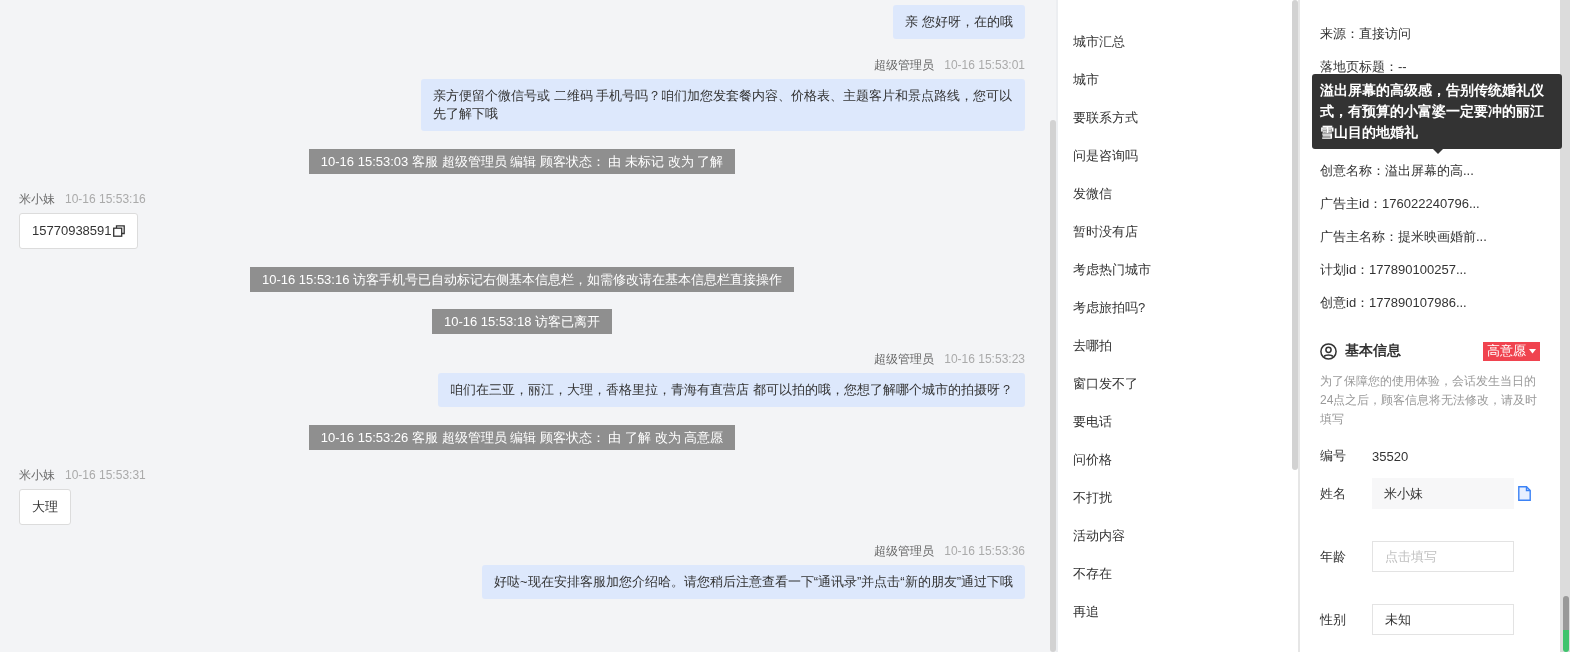 This screenshot has height=652, width=1570. I want to click on input-field: 点击填写, so click(1443, 556).